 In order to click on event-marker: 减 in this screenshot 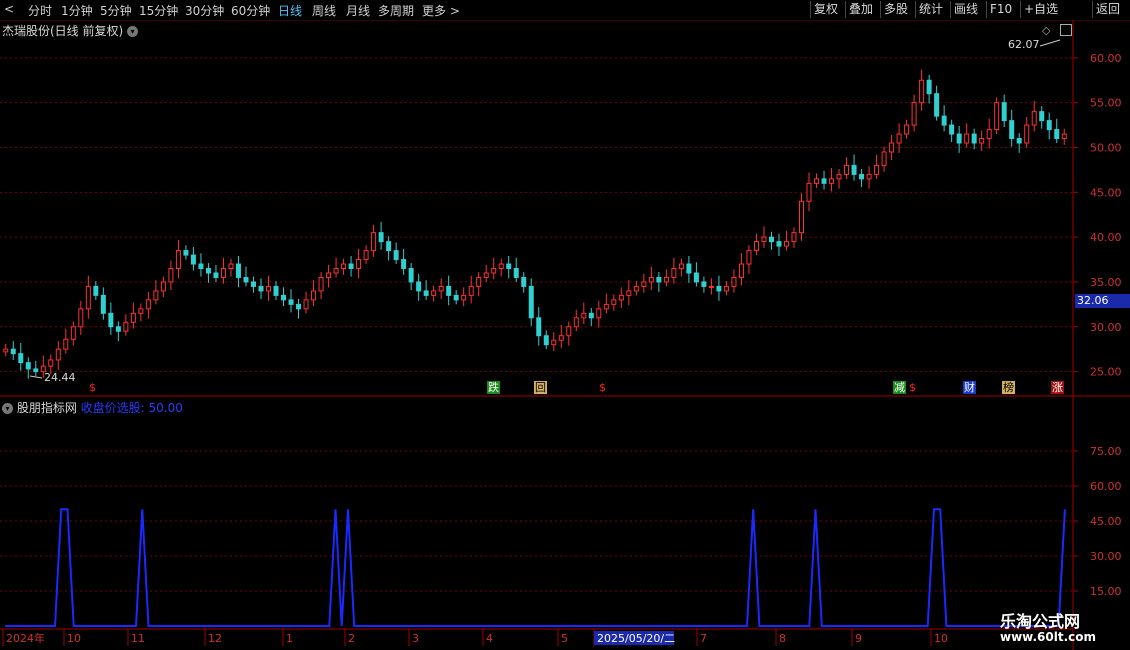, I will do `click(899, 387)`.